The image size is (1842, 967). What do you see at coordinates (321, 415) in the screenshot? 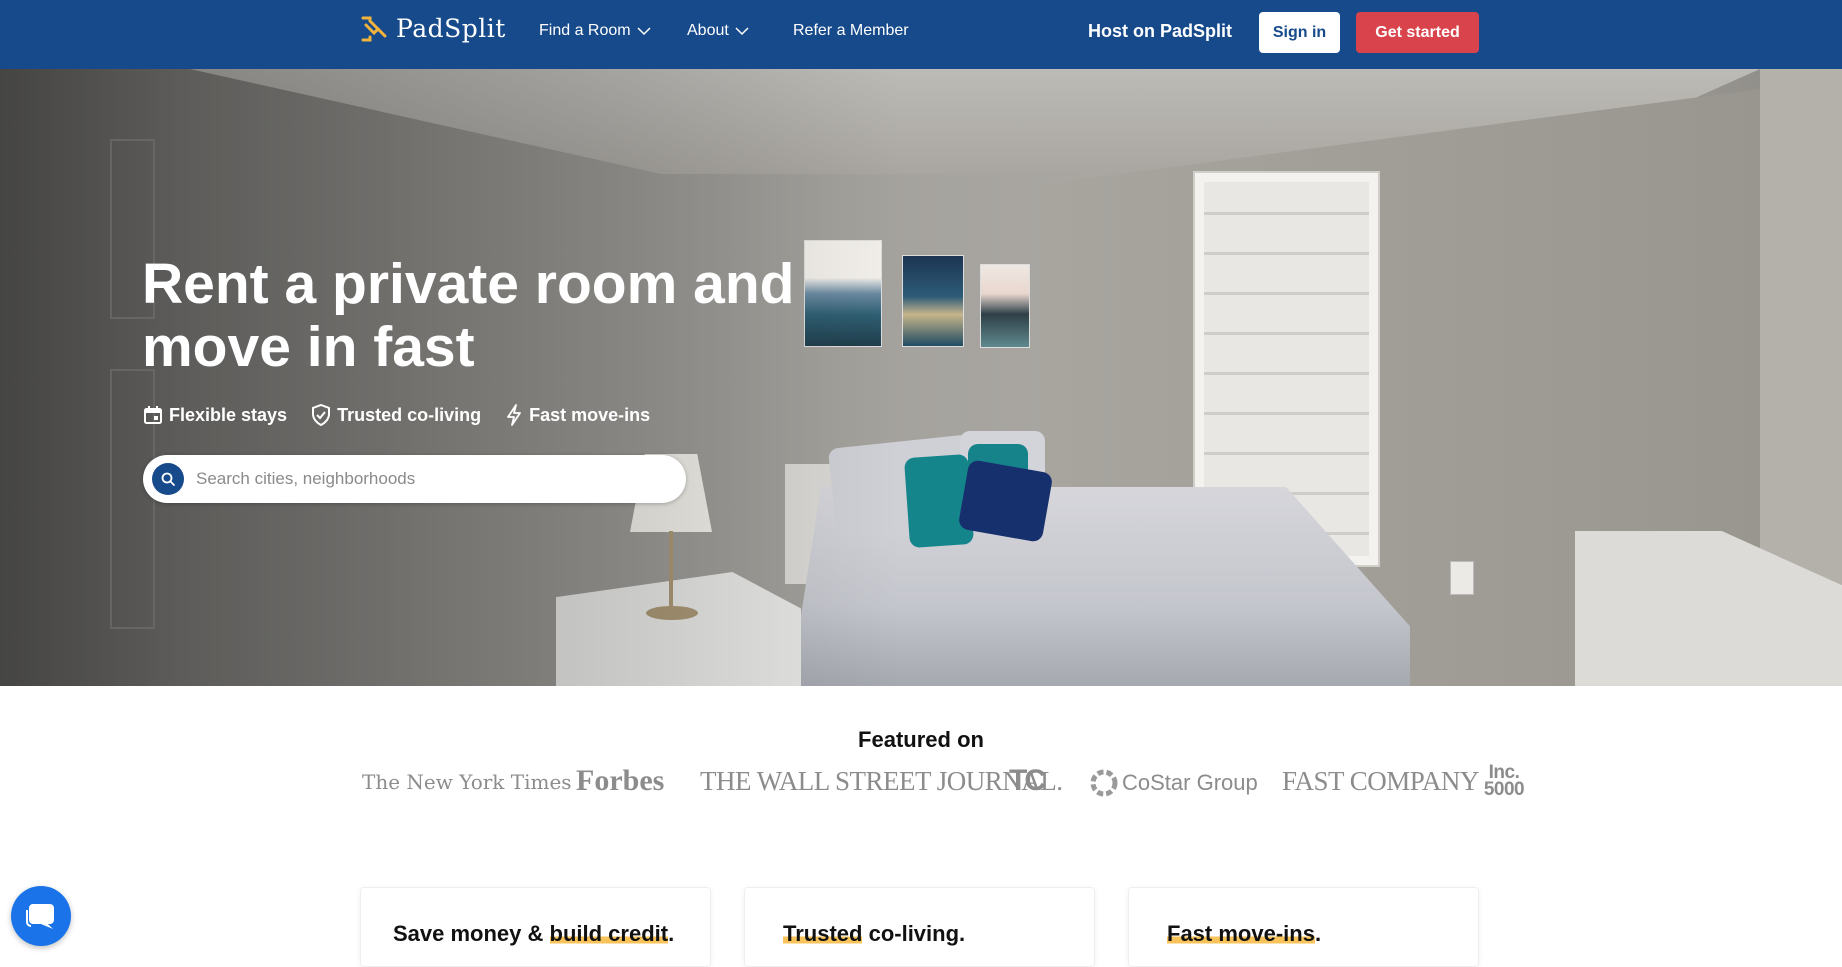
I see `shield-check-icon` at bounding box center [321, 415].